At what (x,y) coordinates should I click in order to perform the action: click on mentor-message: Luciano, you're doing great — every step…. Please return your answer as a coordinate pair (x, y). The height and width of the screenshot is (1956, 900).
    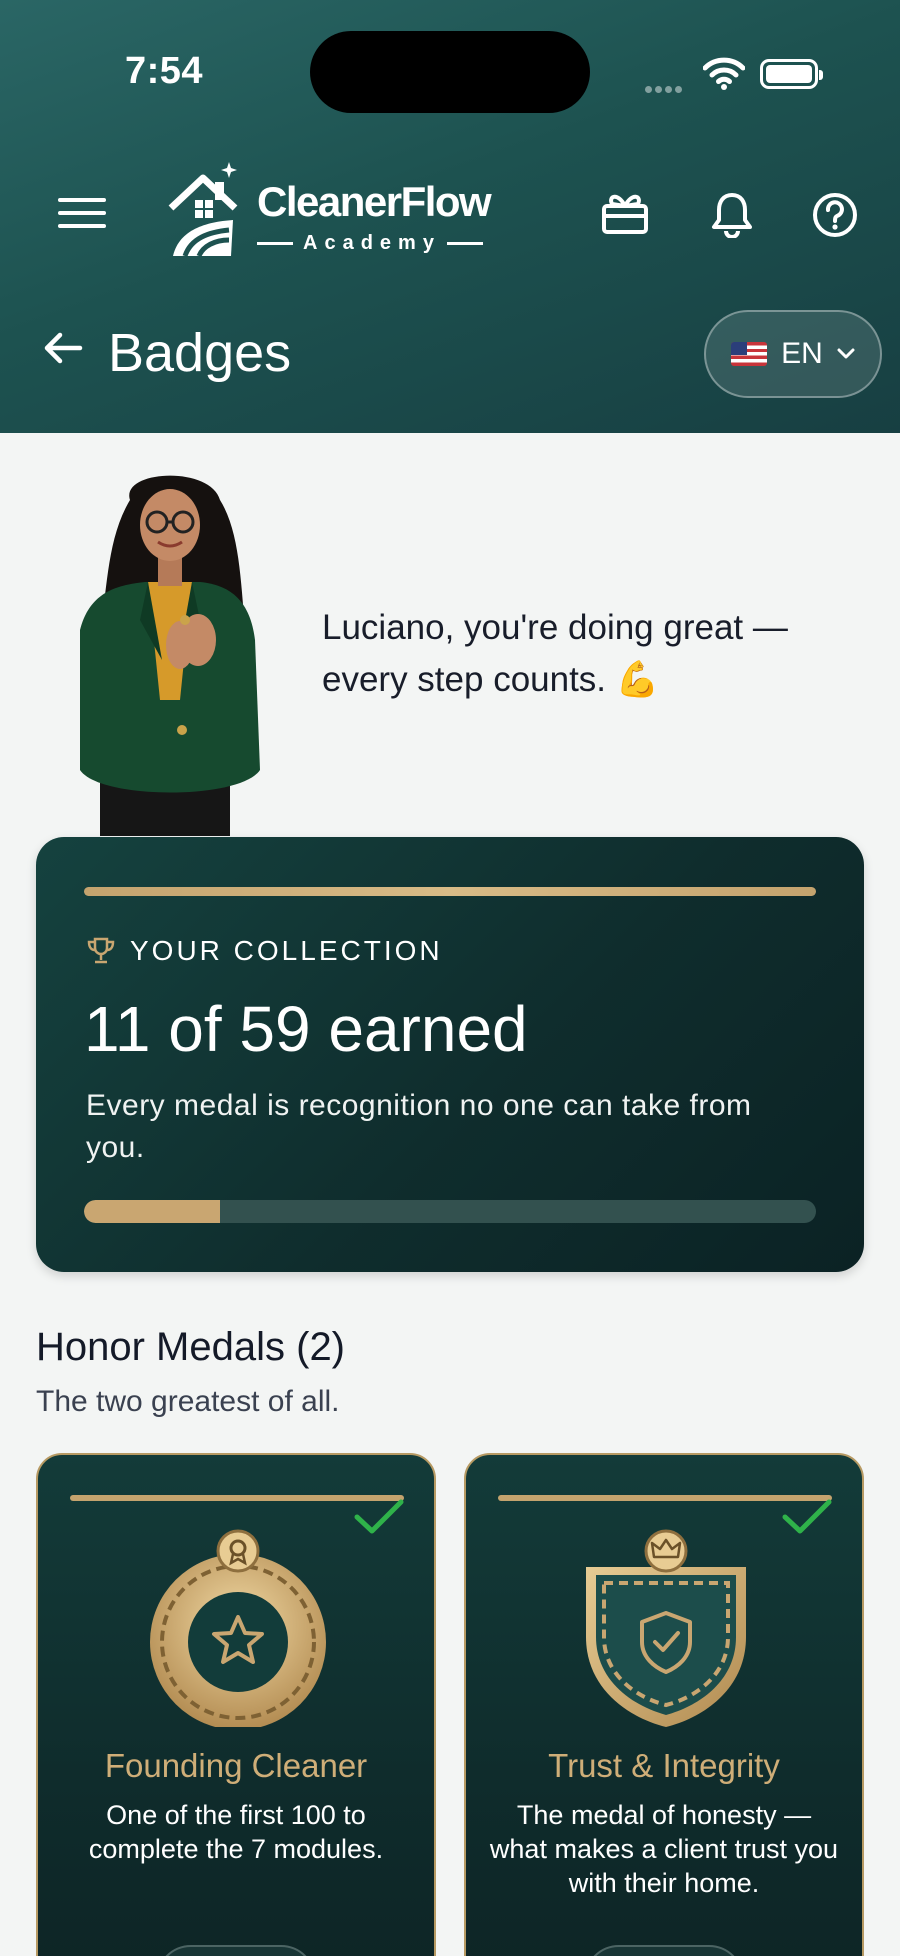
    Looking at the image, I should click on (555, 653).